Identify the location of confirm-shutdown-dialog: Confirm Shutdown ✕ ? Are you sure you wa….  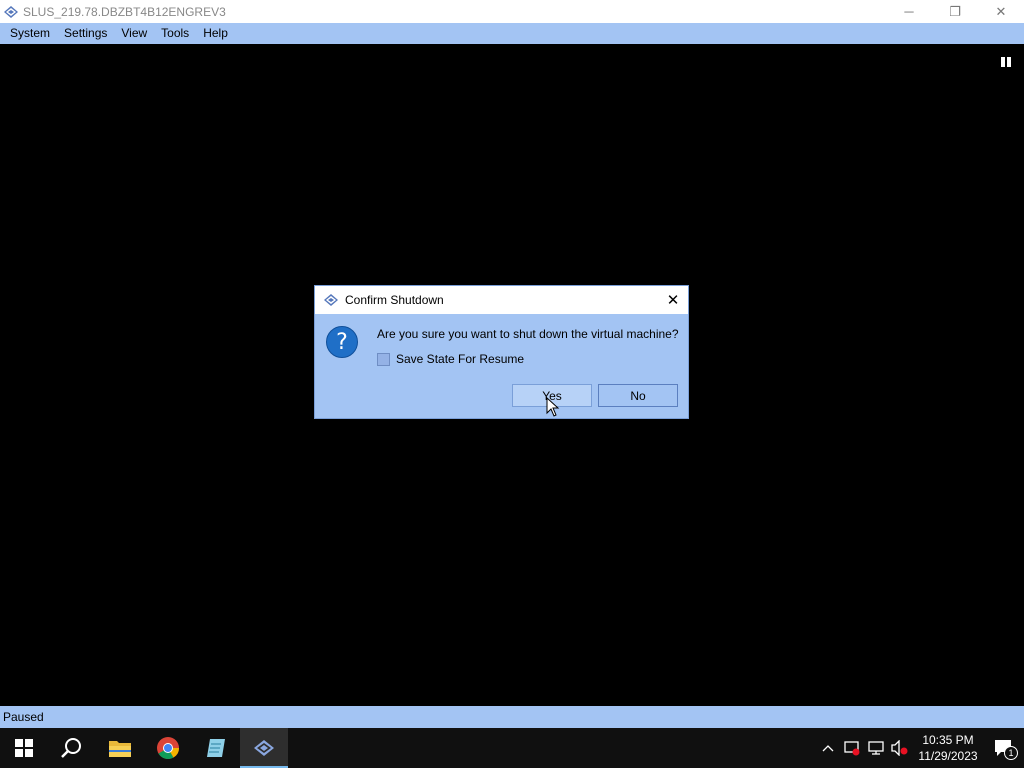
(501, 352).